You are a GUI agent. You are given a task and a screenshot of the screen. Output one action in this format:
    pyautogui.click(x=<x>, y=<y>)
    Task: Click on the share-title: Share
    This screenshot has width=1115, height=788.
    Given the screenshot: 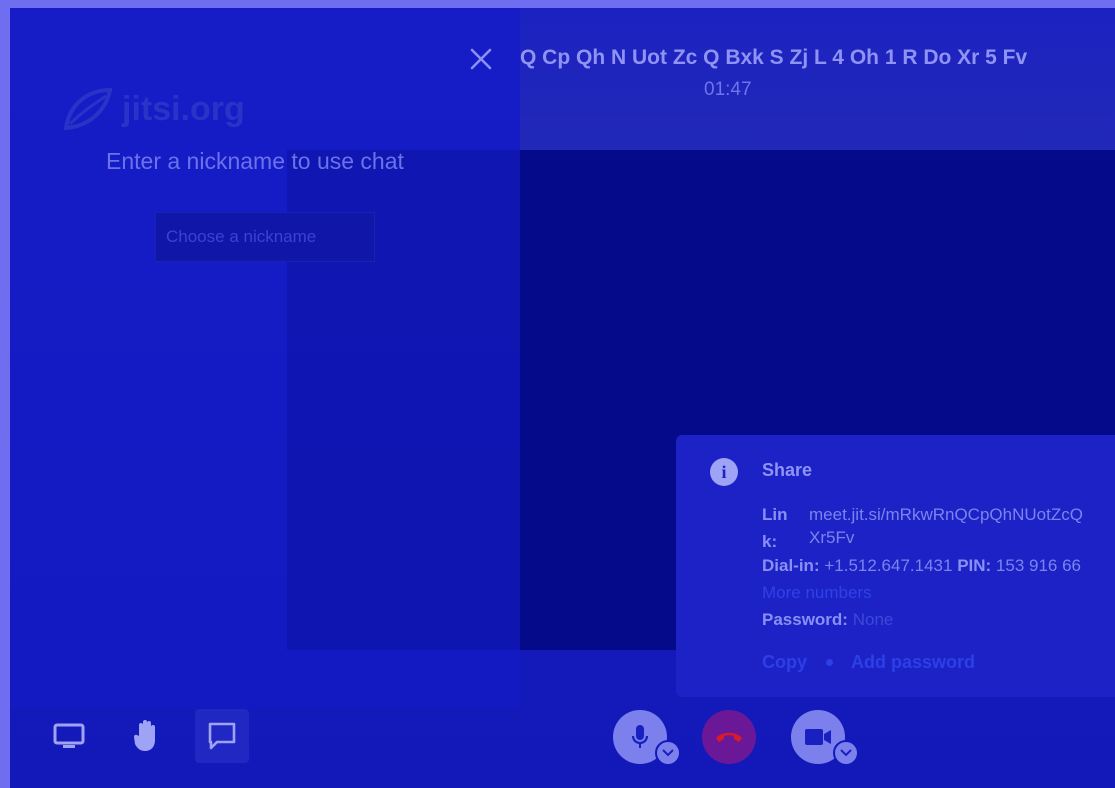 What is the action you would take?
    pyautogui.click(x=787, y=470)
    